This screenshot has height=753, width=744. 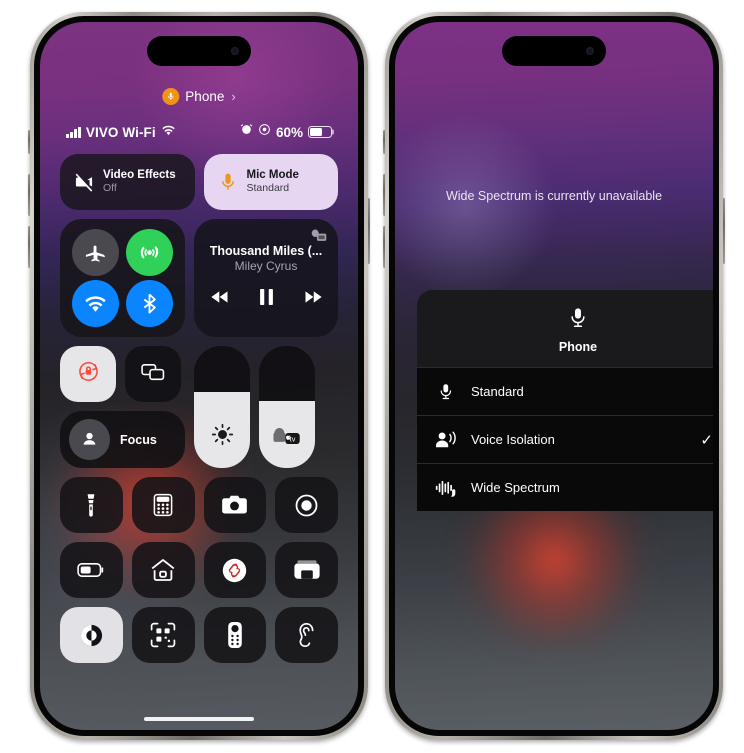 I want to click on video-effects-title: Video Effects, so click(x=139, y=174).